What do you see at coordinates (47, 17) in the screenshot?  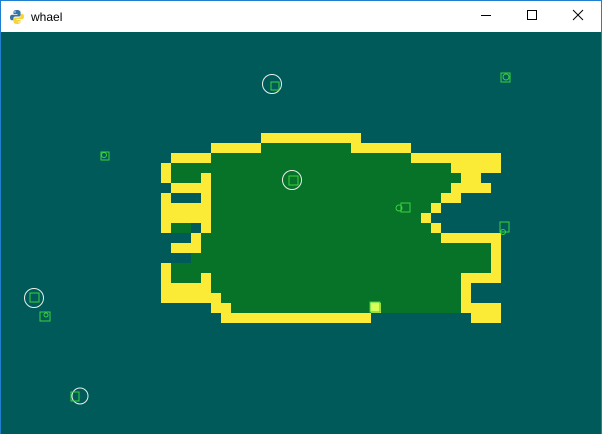 I see `window-title: whael` at bounding box center [47, 17].